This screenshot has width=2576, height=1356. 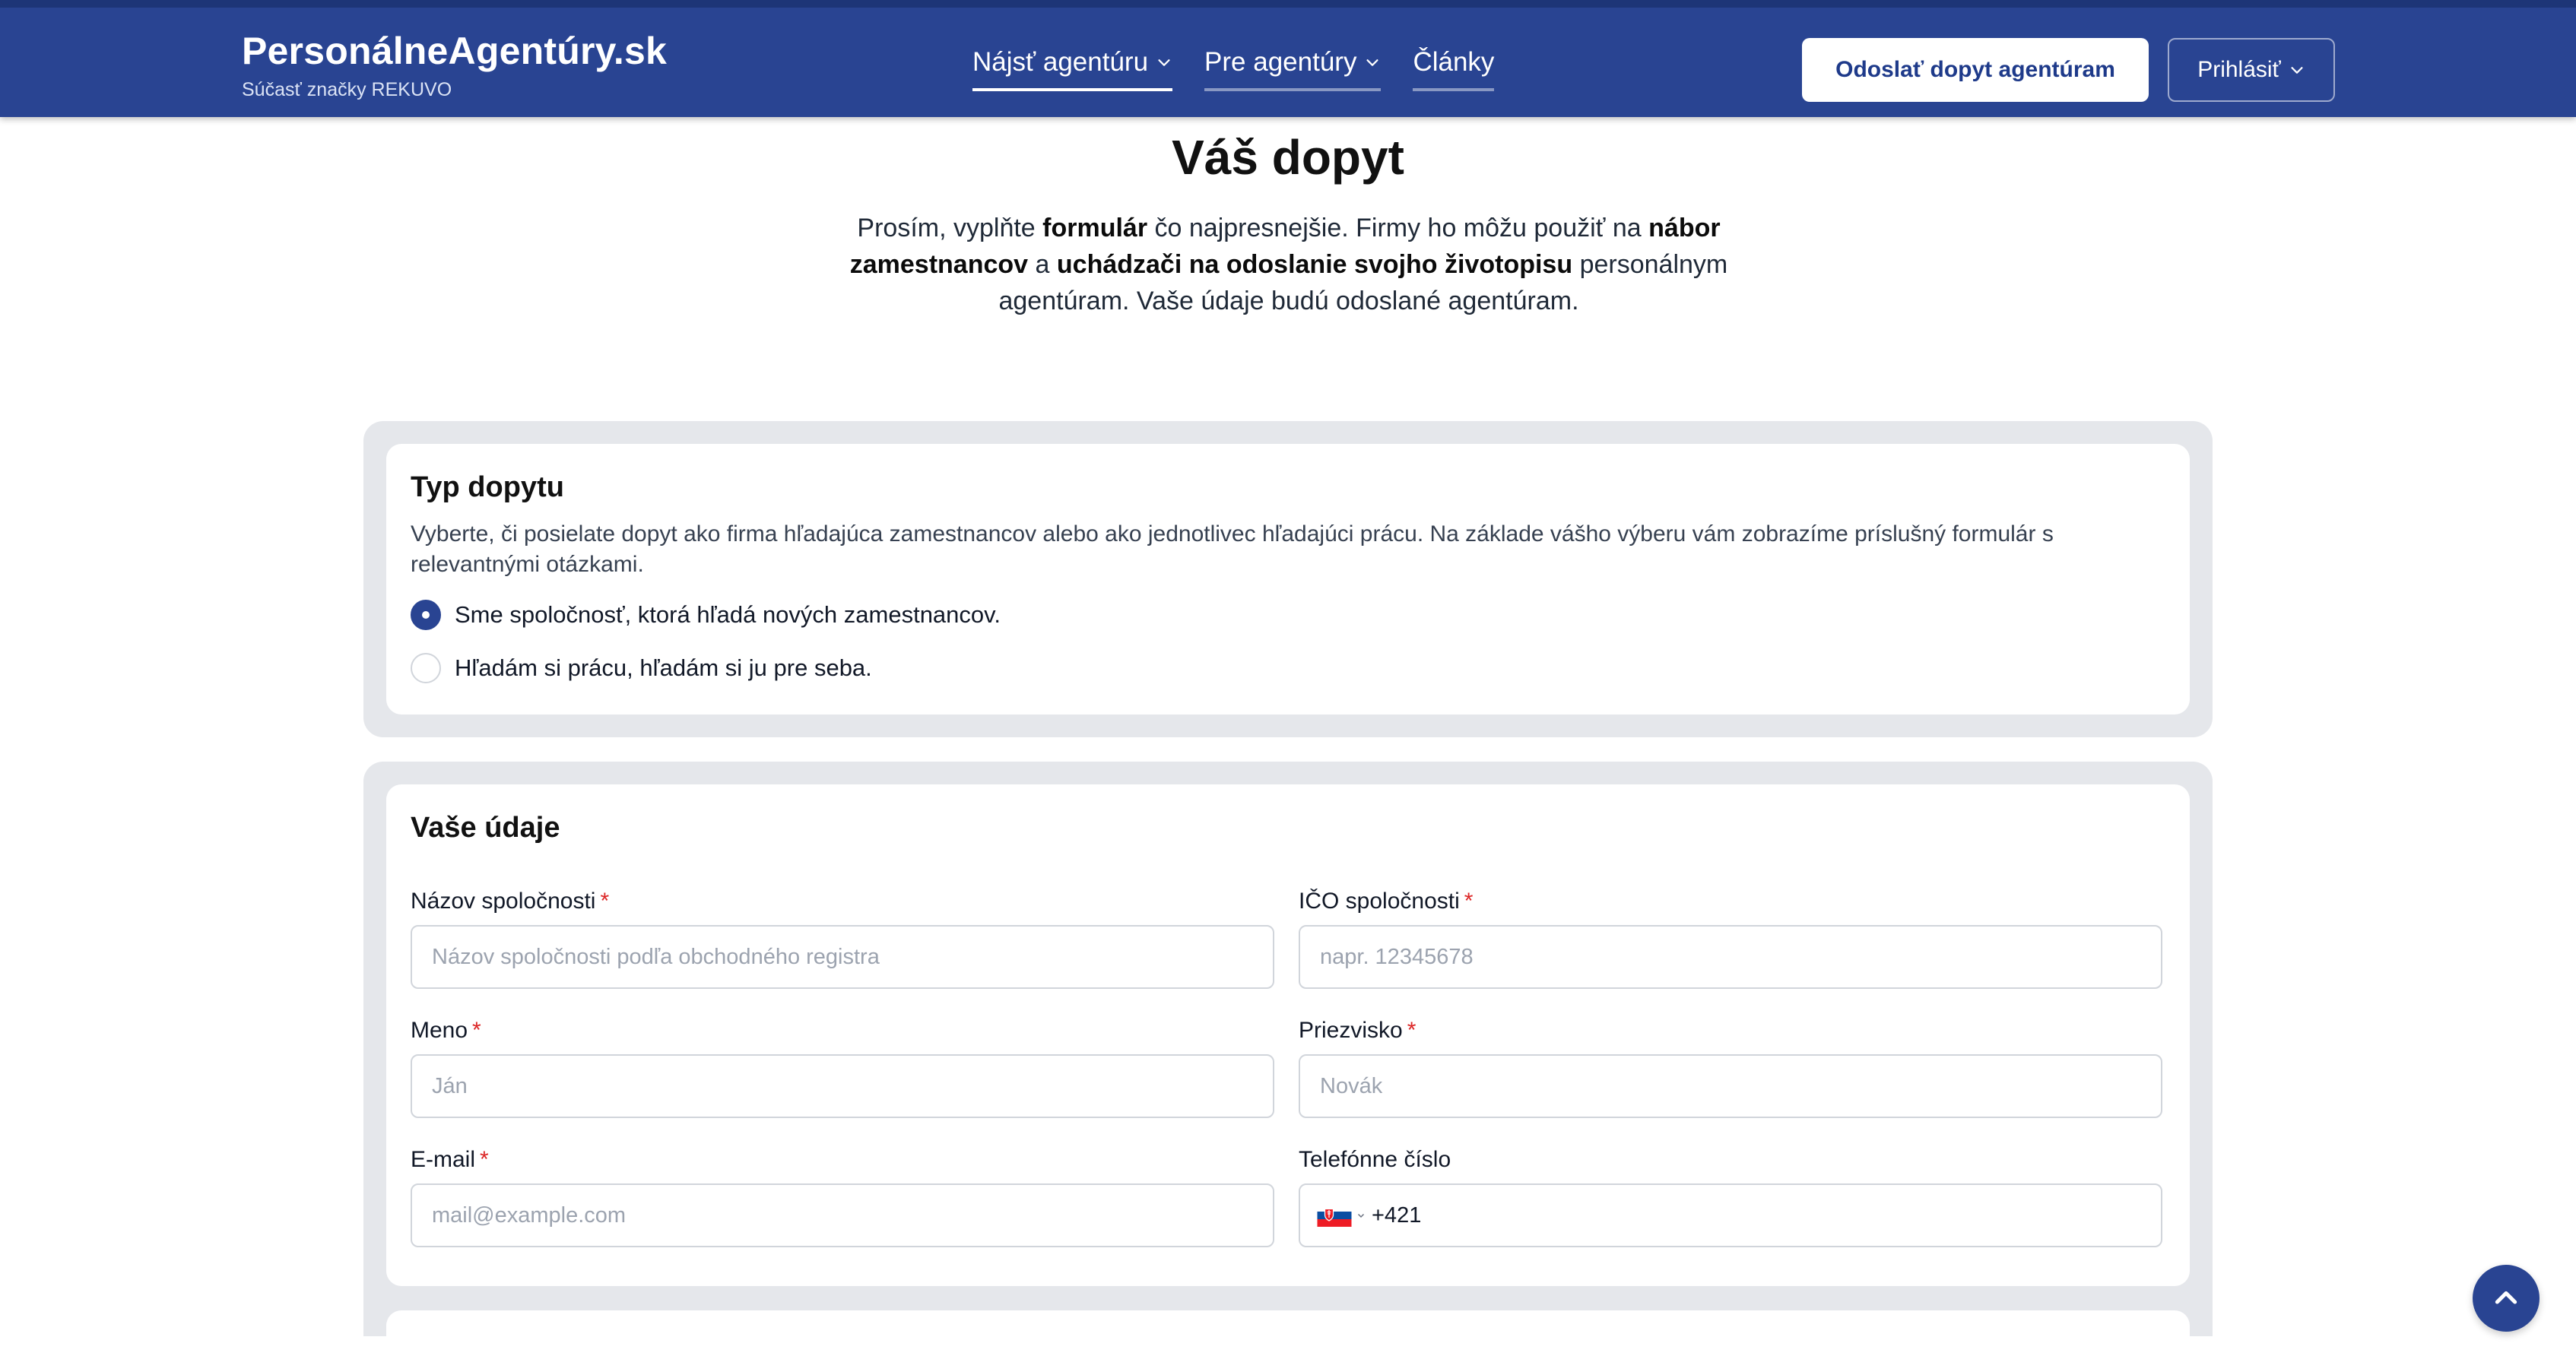 What do you see at coordinates (842, 1086) in the screenshot?
I see `first-name-input` at bounding box center [842, 1086].